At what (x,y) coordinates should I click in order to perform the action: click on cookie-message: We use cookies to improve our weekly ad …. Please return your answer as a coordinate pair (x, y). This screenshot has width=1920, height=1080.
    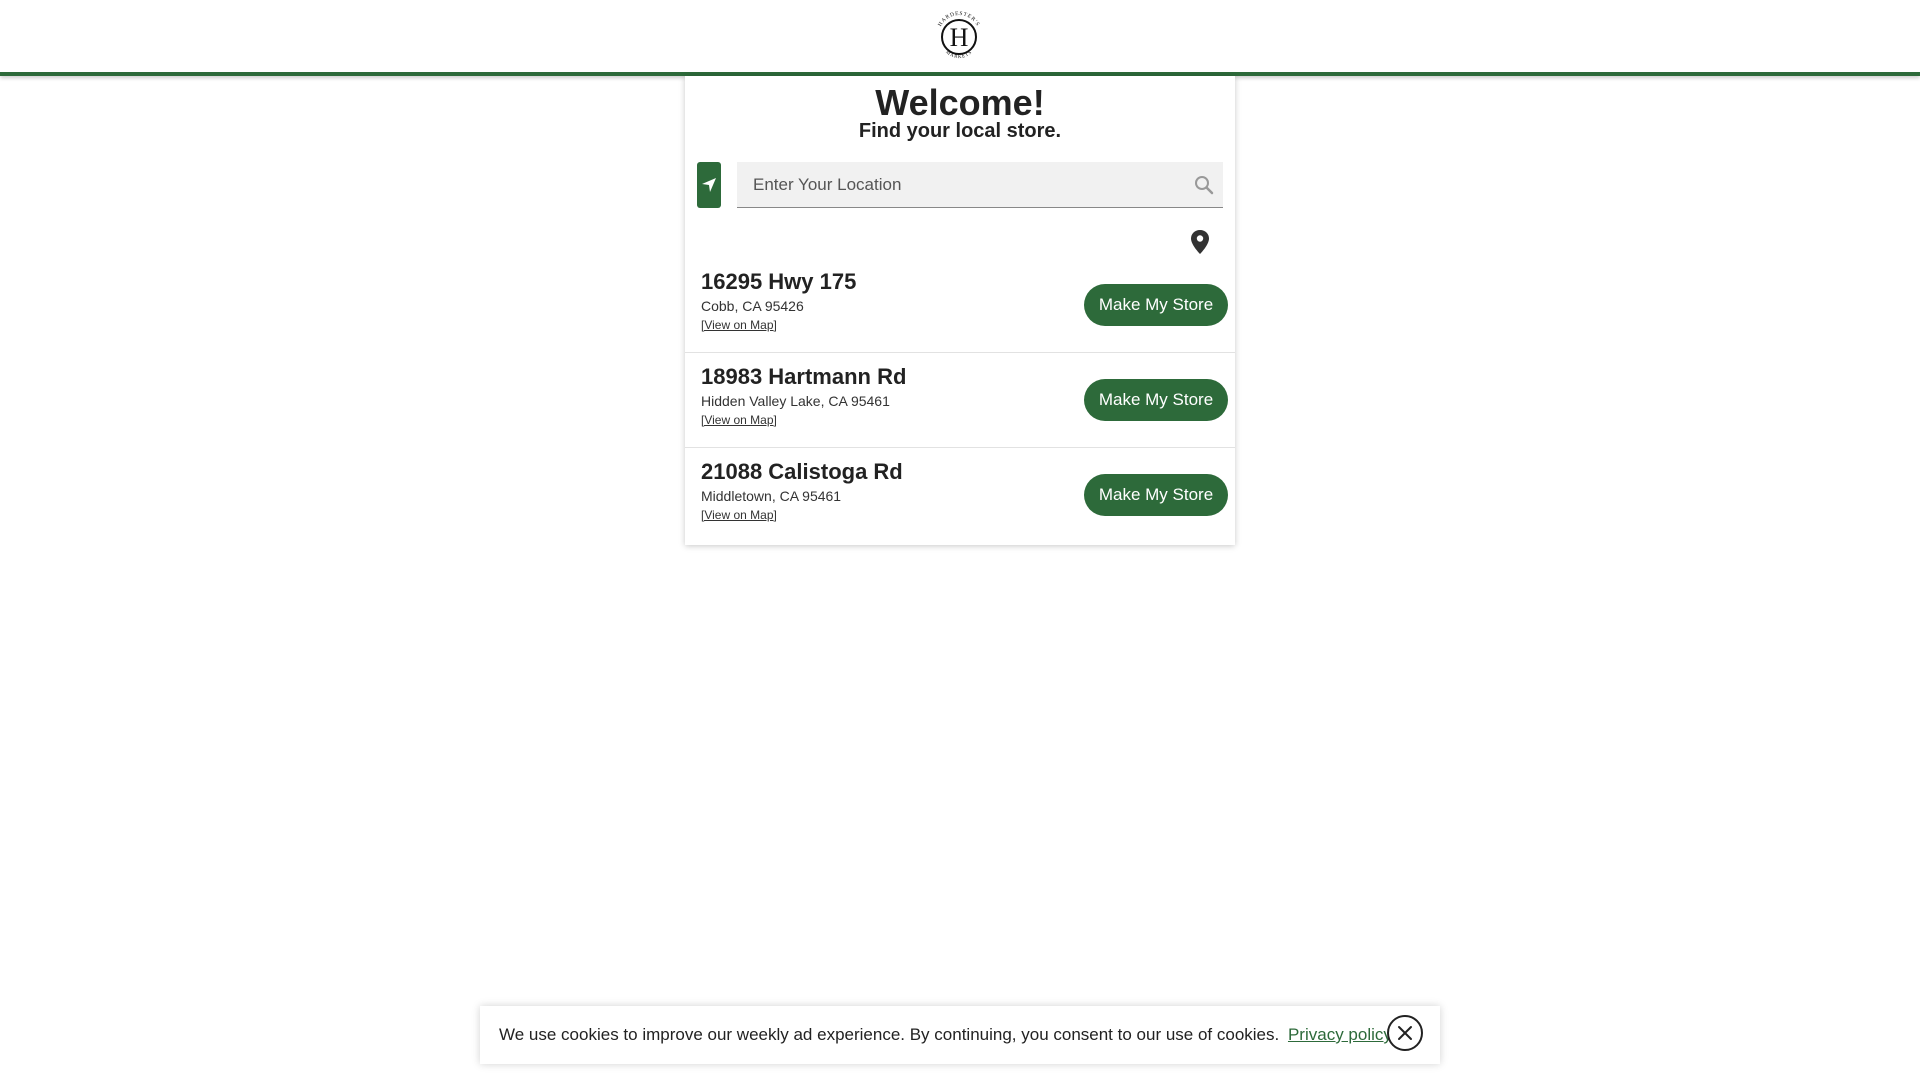
    Looking at the image, I should click on (945, 1035).